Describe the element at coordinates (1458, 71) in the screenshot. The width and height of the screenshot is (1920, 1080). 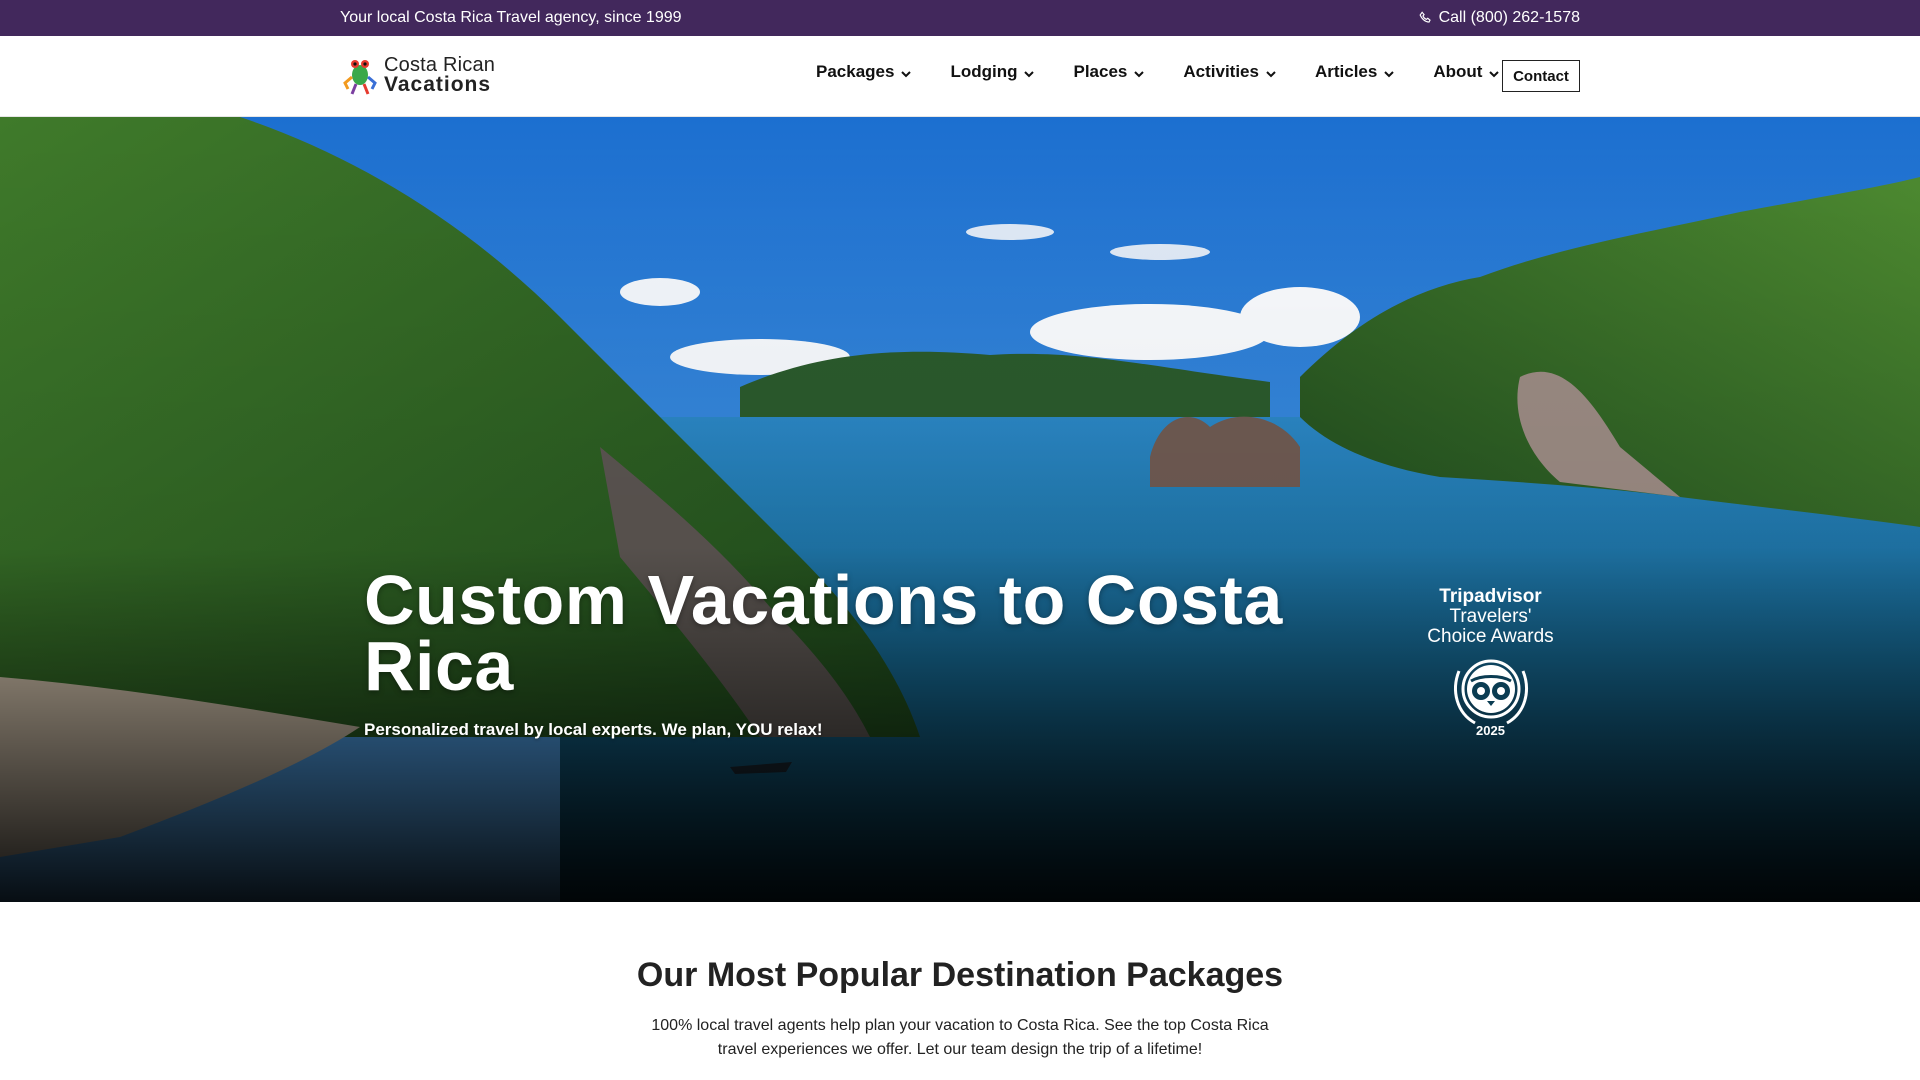
I see `nav-label: About` at that location.